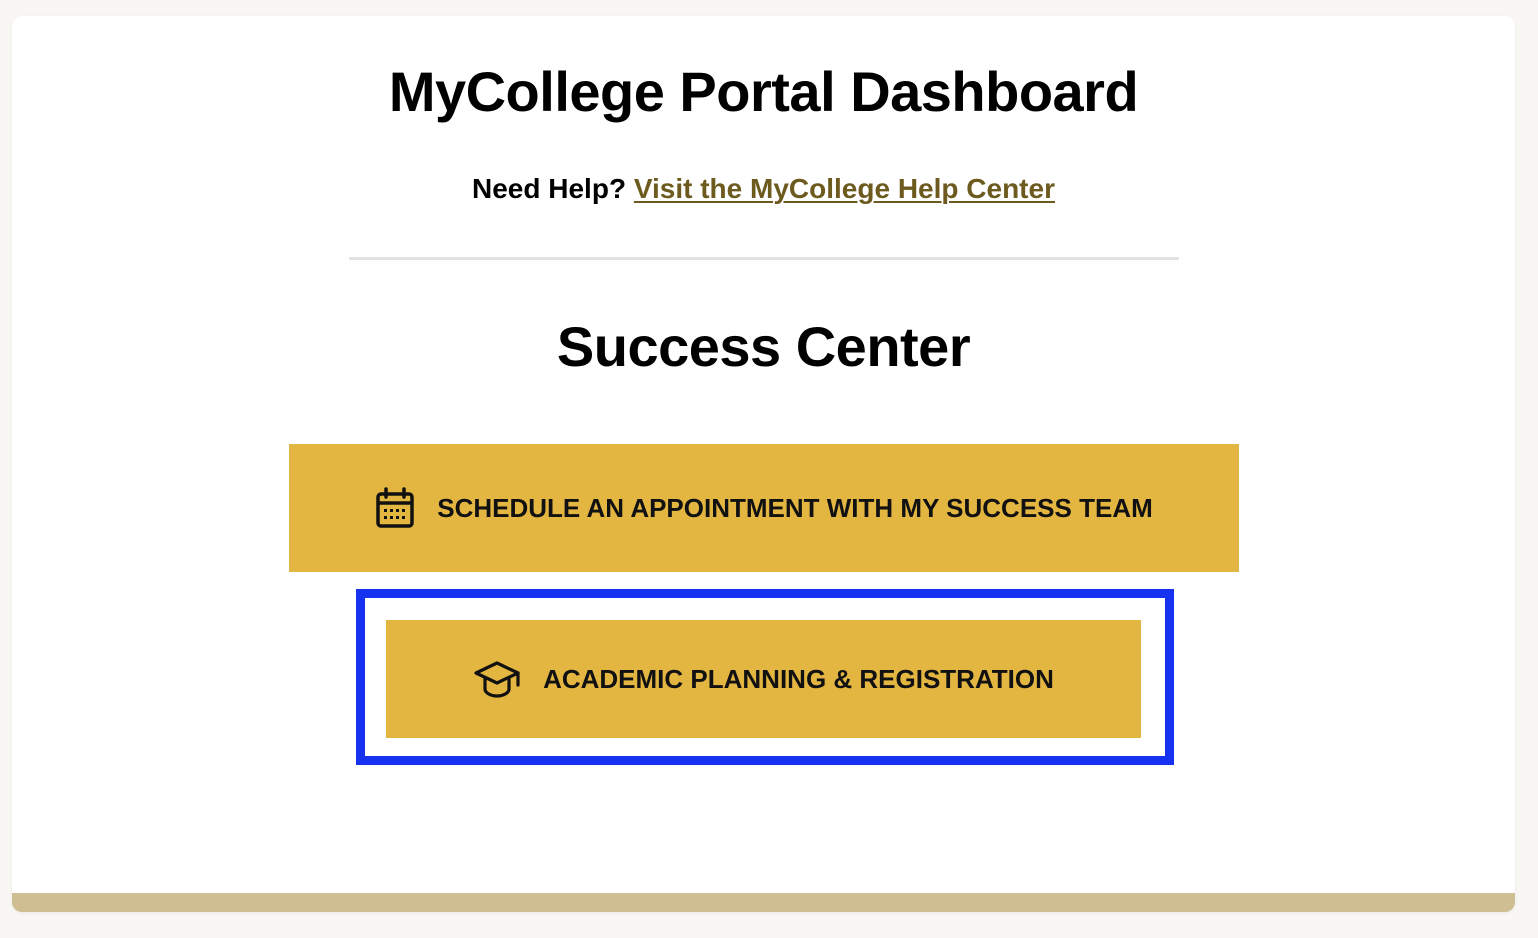 The width and height of the screenshot is (1538, 938). What do you see at coordinates (764, 258) in the screenshot?
I see `divider` at bounding box center [764, 258].